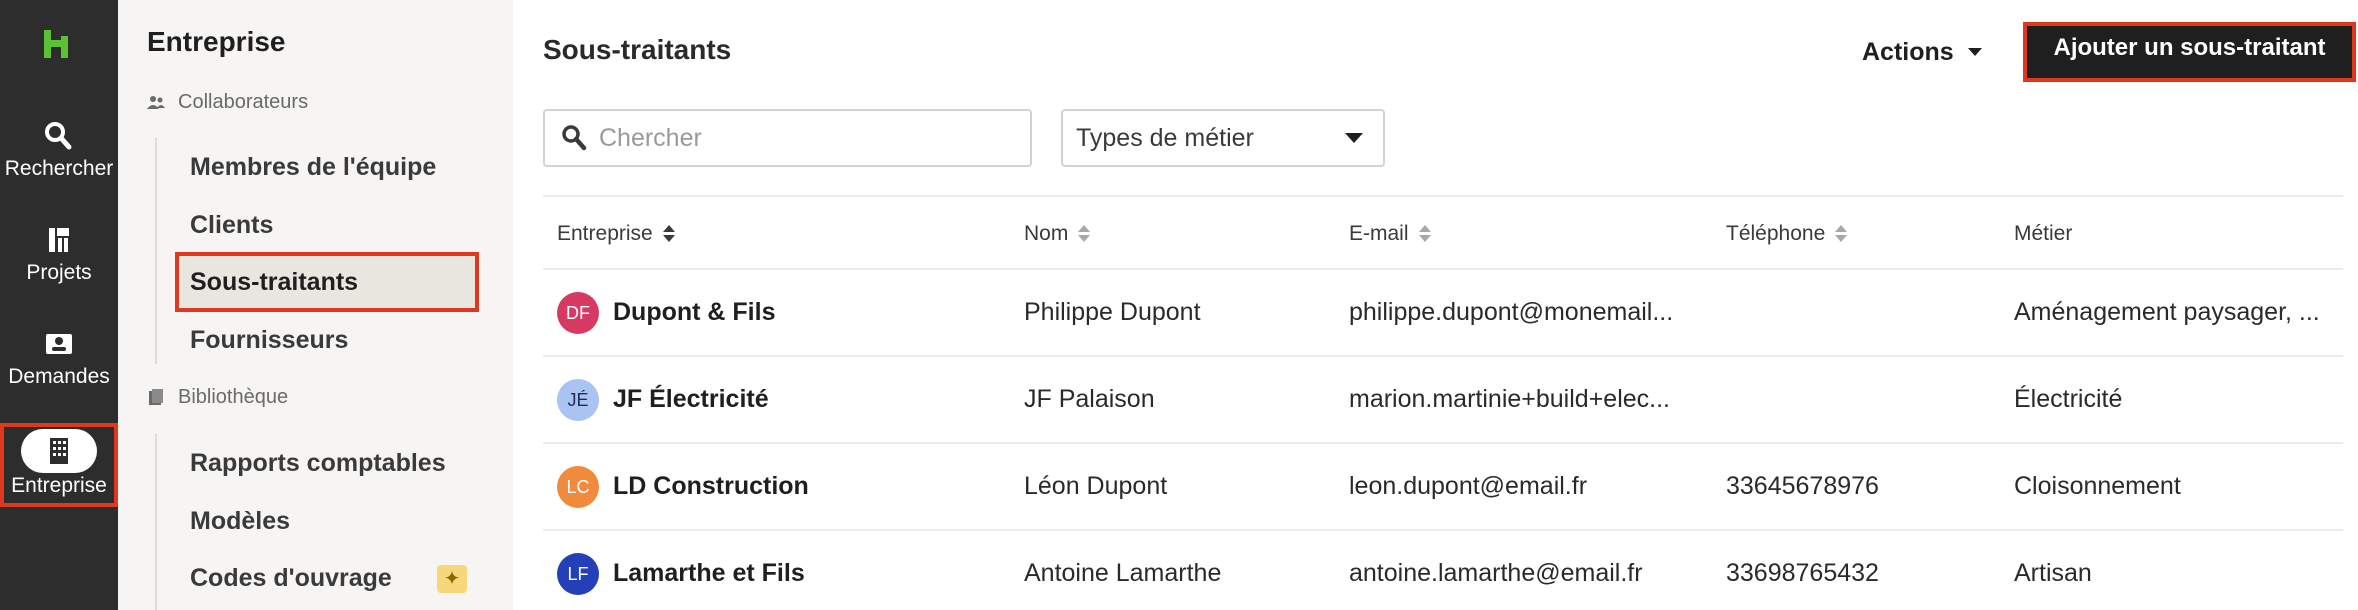 This screenshot has height=610, width=2358. What do you see at coordinates (327, 167) in the screenshot?
I see `sidebar-item-team-members: Membres de l'équipe` at bounding box center [327, 167].